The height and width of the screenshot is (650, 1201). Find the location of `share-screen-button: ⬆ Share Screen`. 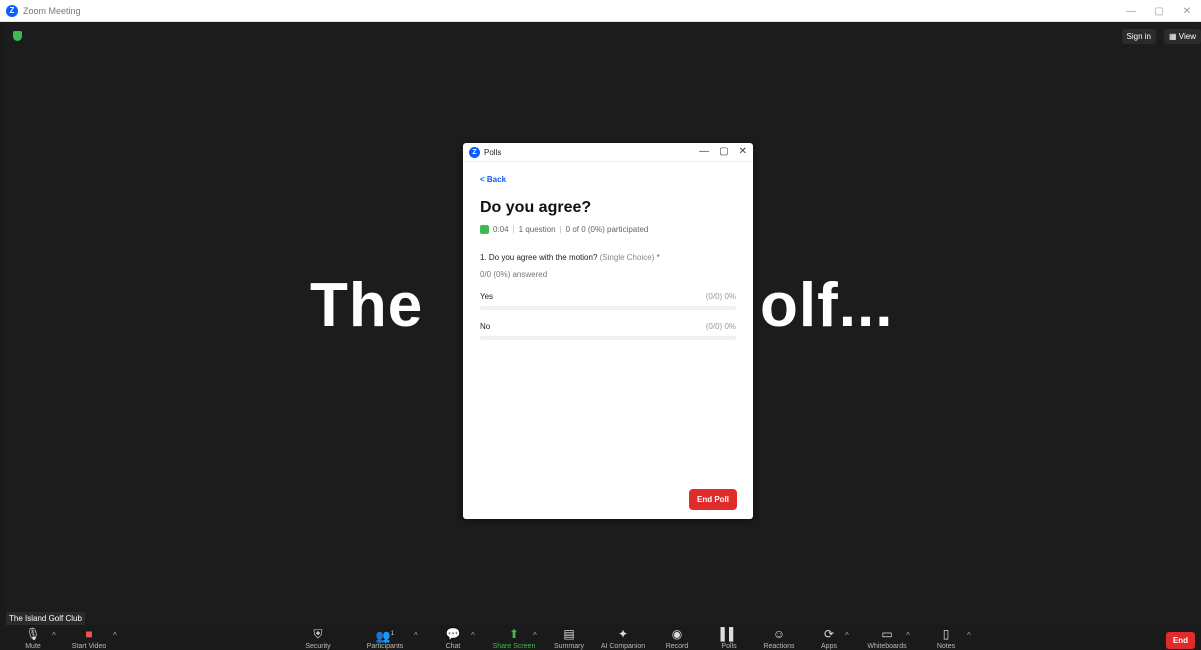

share-screen-button: ⬆ Share Screen is located at coordinates (514, 638).